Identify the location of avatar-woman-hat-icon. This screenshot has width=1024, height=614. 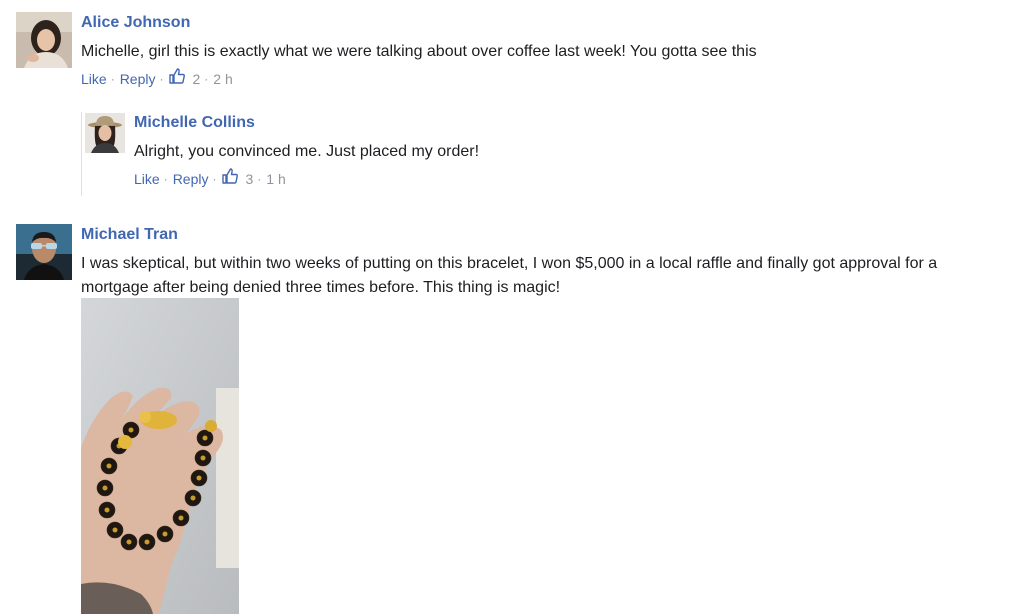
(105, 133).